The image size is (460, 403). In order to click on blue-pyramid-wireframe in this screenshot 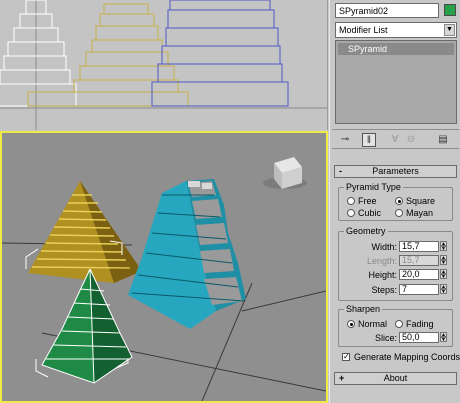, I will do `click(220, 53)`.